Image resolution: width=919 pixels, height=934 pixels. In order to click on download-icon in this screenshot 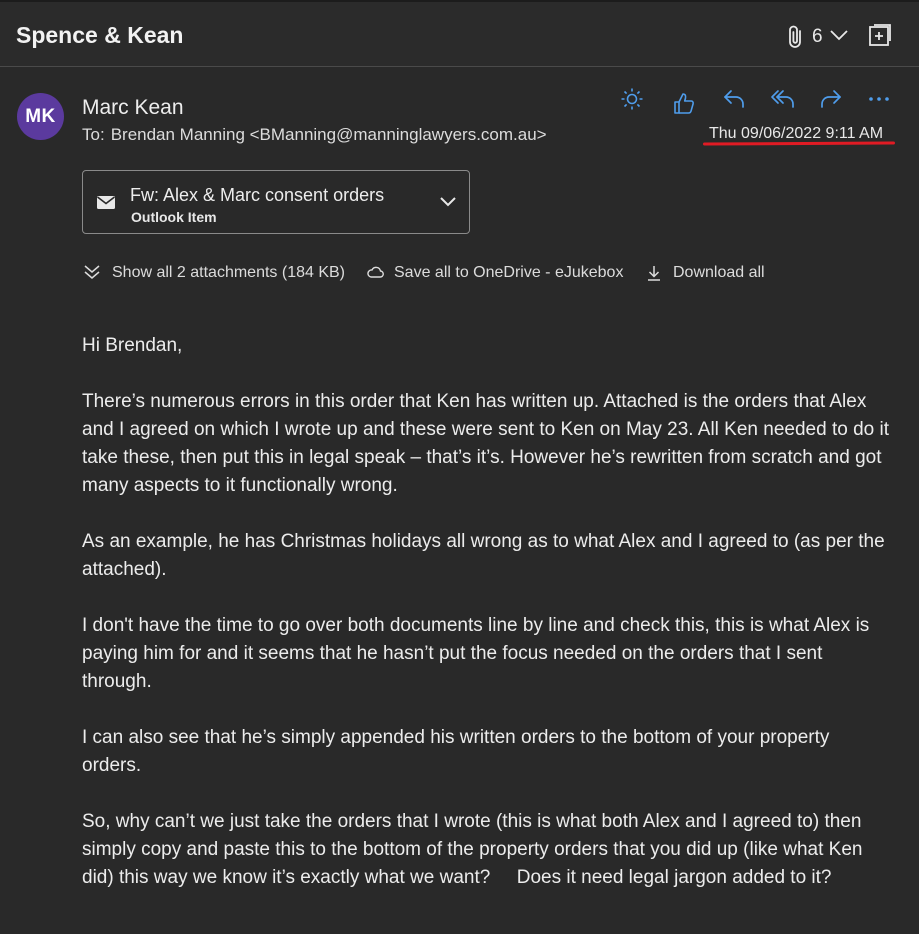, I will do `click(654, 273)`.